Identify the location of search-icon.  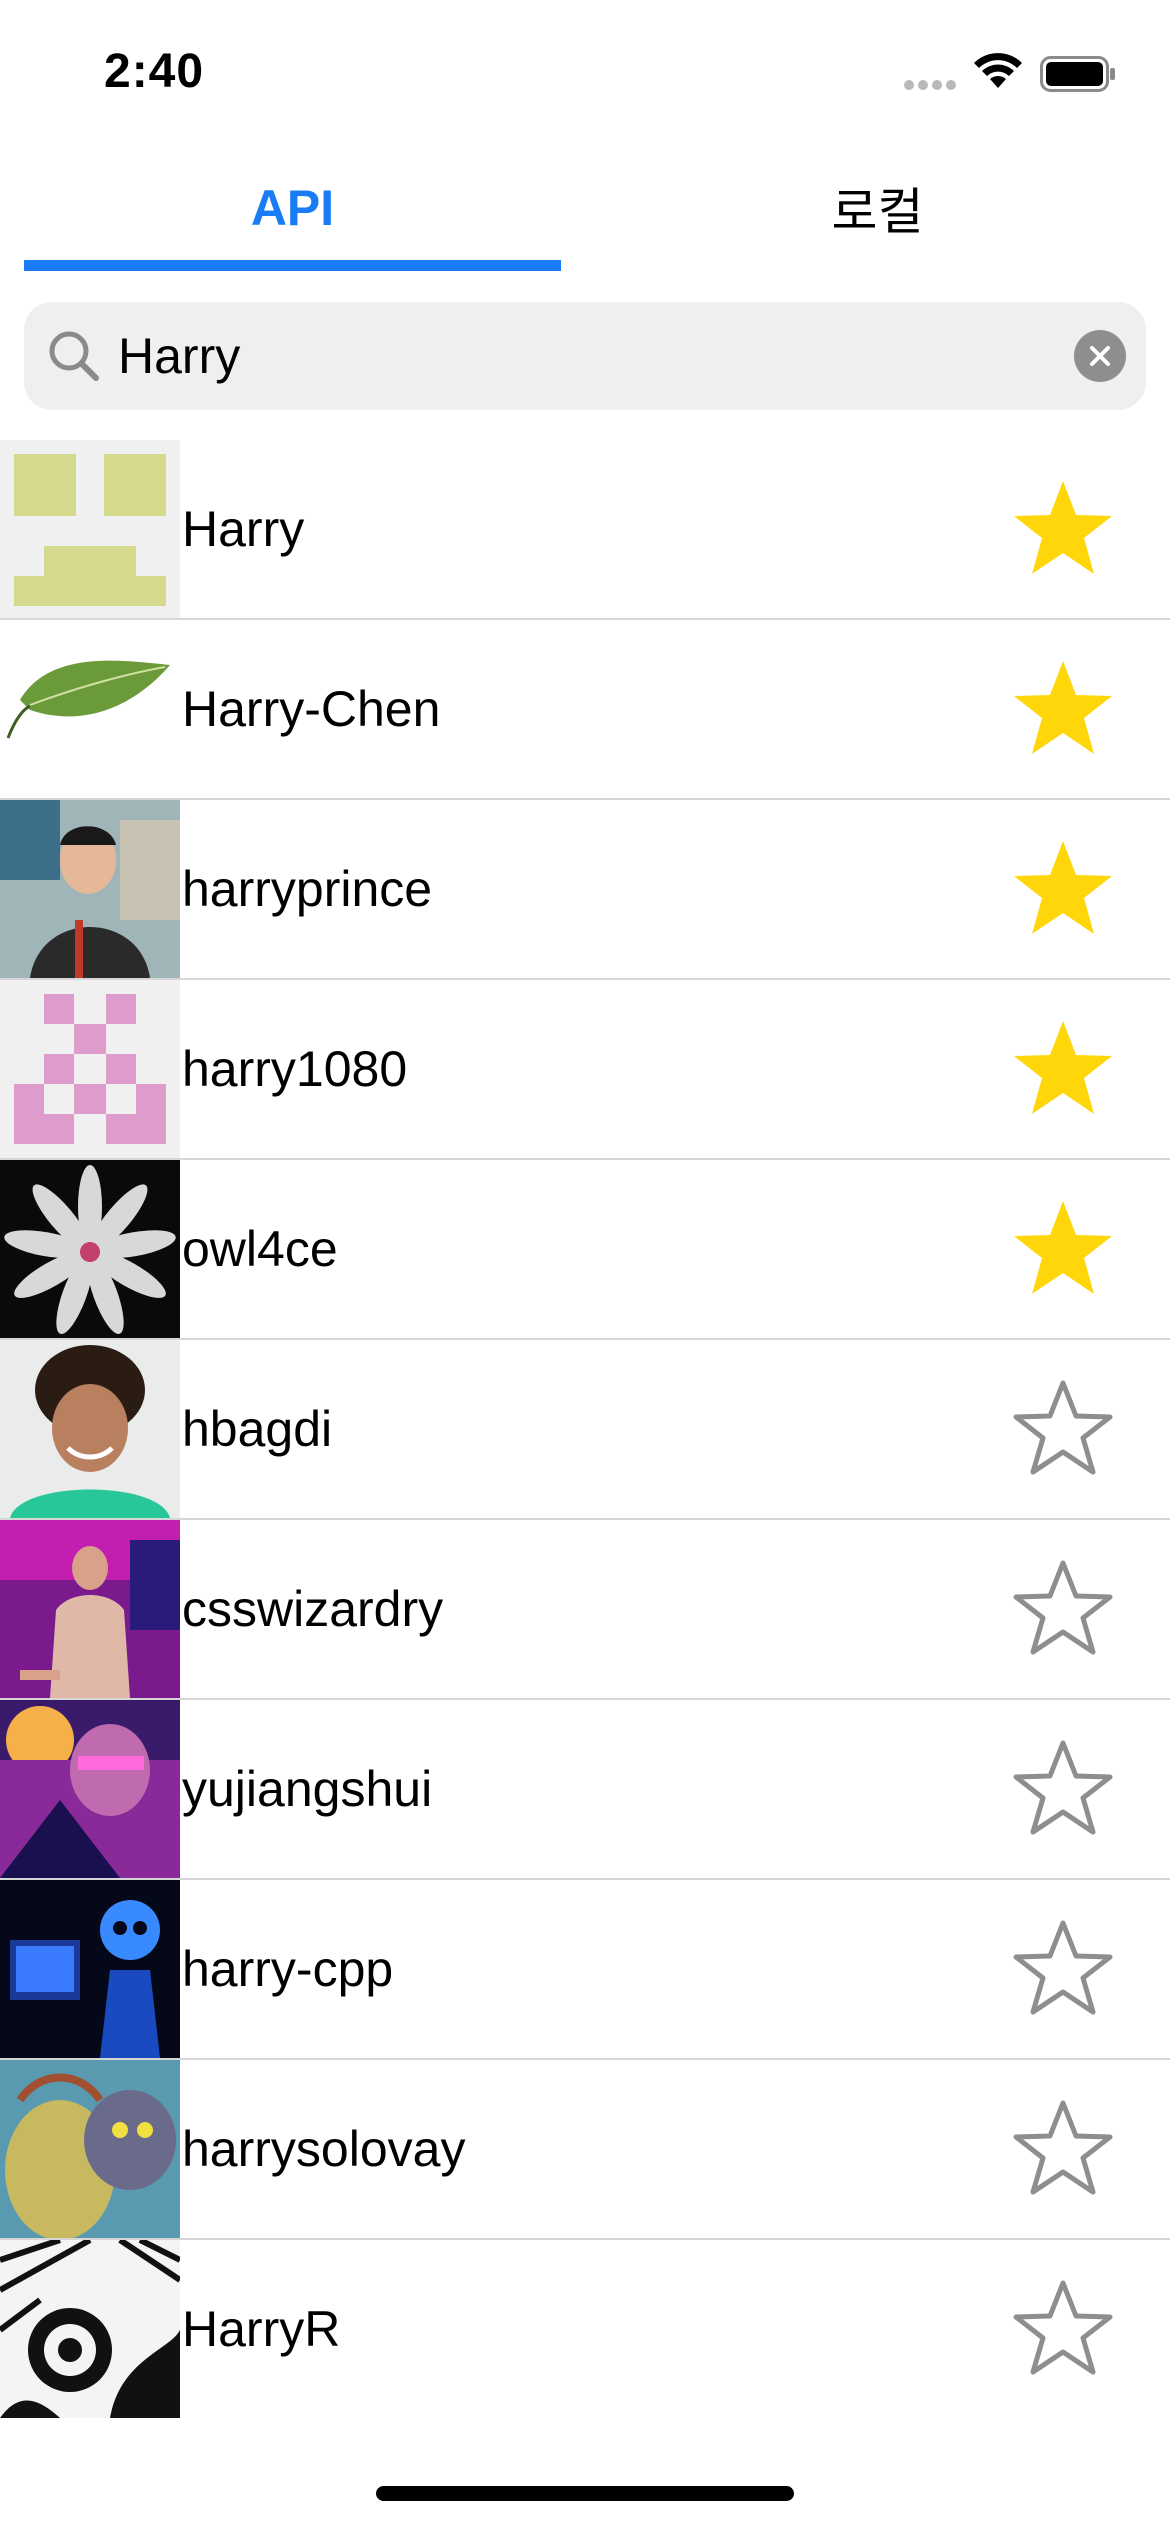
(74, 356).